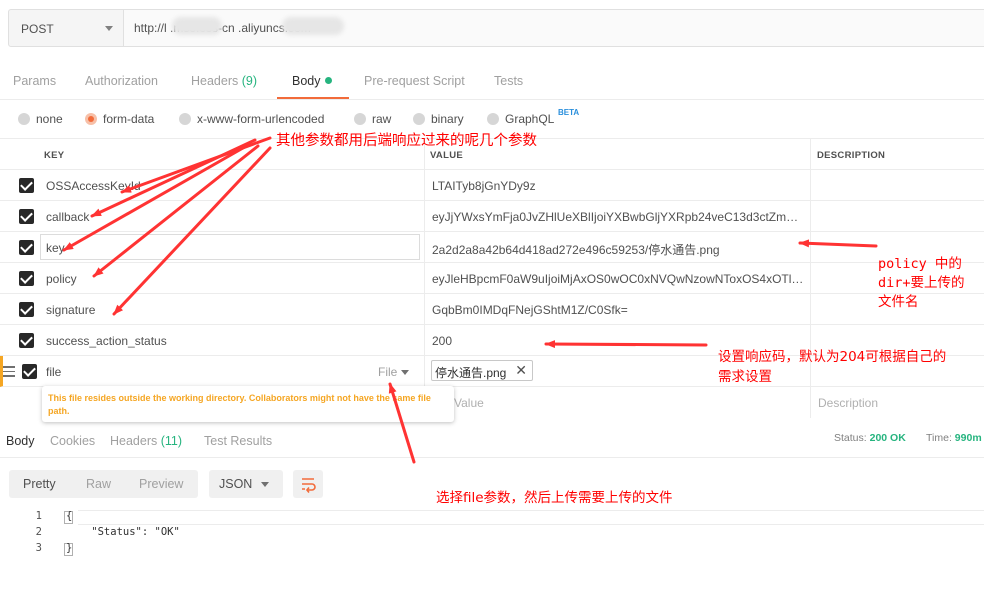 The width and height of the screenshot is (984, 602). What do you see at coordinates (134, 441) in the screenshot?
I see `resp-tab-headers-label: Headers` at bounding box center [134, 441].